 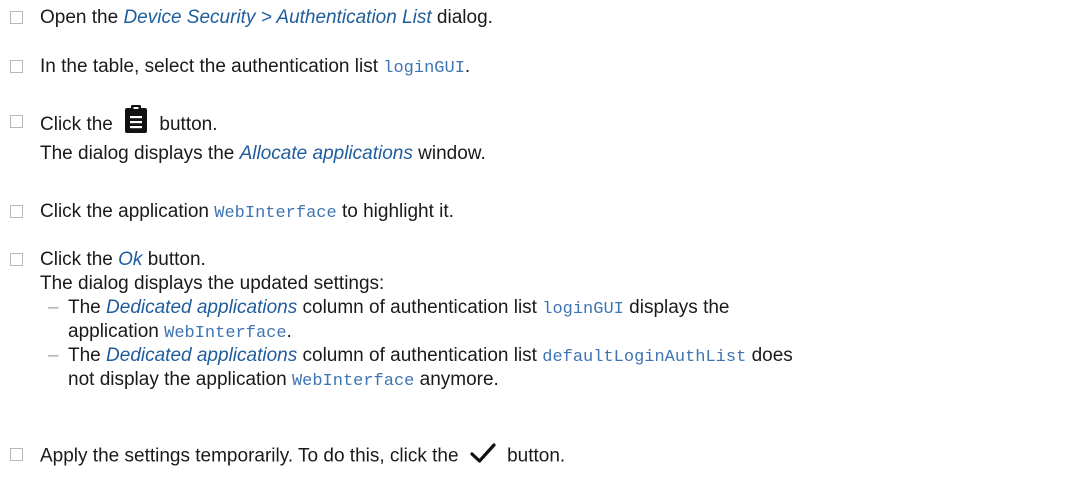 What do you see at coordinates (644, 357) in the screenshot?
I see `code-value: defaultLoginAuthList` at bounding box center [644, 357].